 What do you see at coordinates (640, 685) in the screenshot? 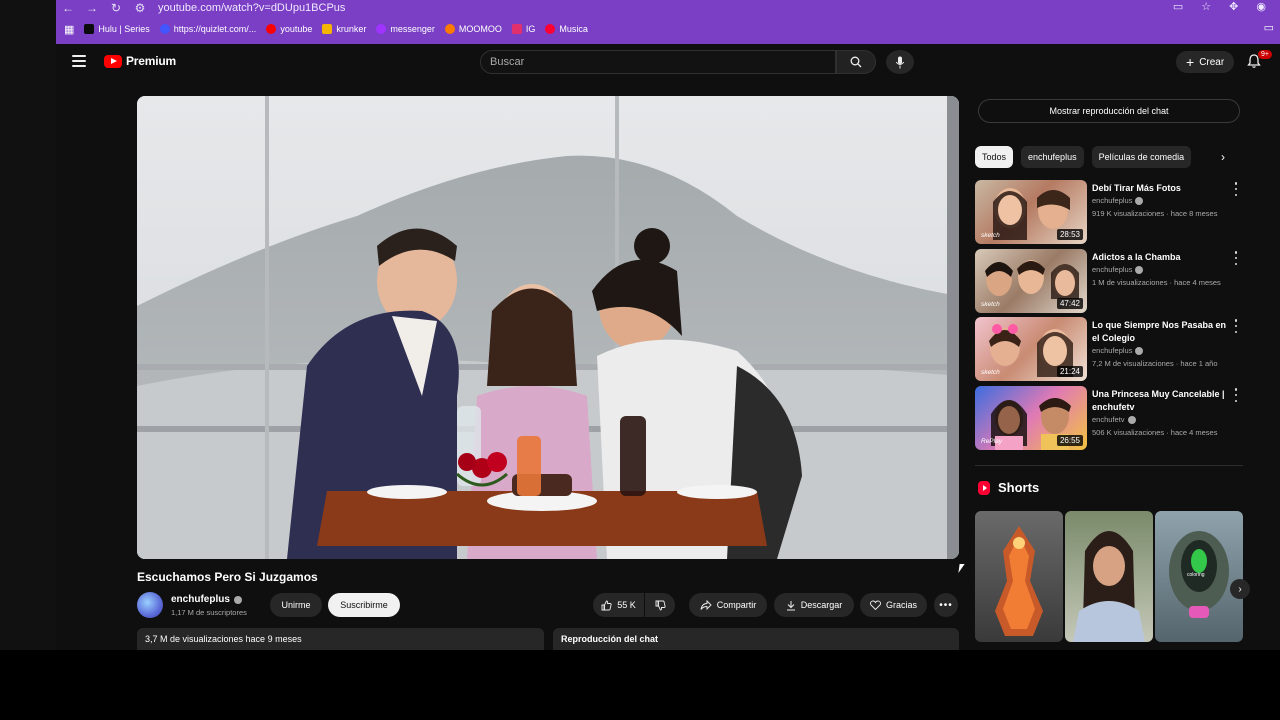
I see `bottom-margin` at bounding box center [640, 685].